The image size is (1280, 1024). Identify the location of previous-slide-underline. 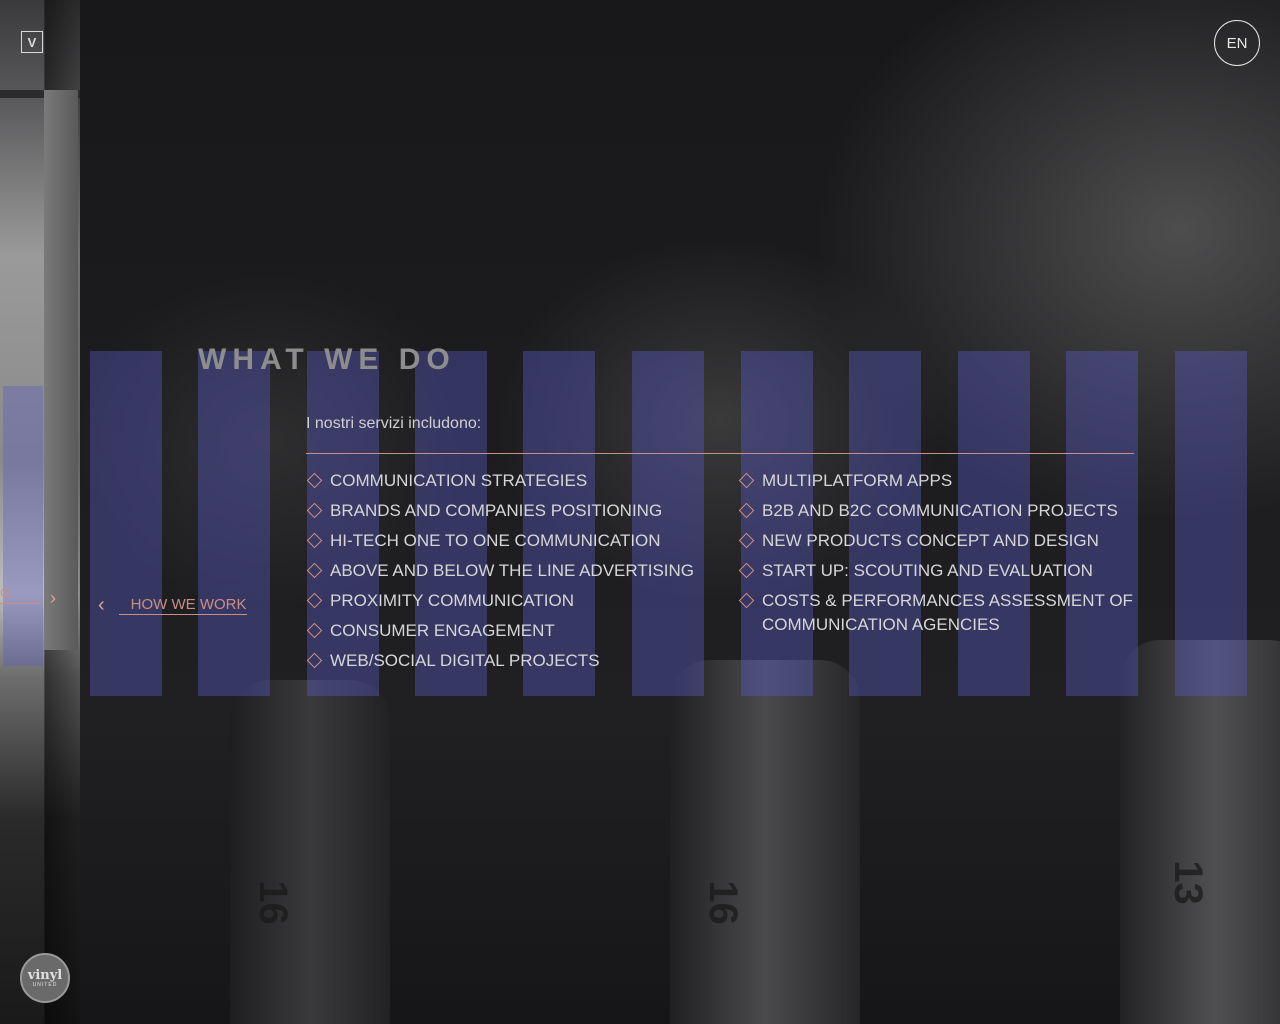
(20, 603).